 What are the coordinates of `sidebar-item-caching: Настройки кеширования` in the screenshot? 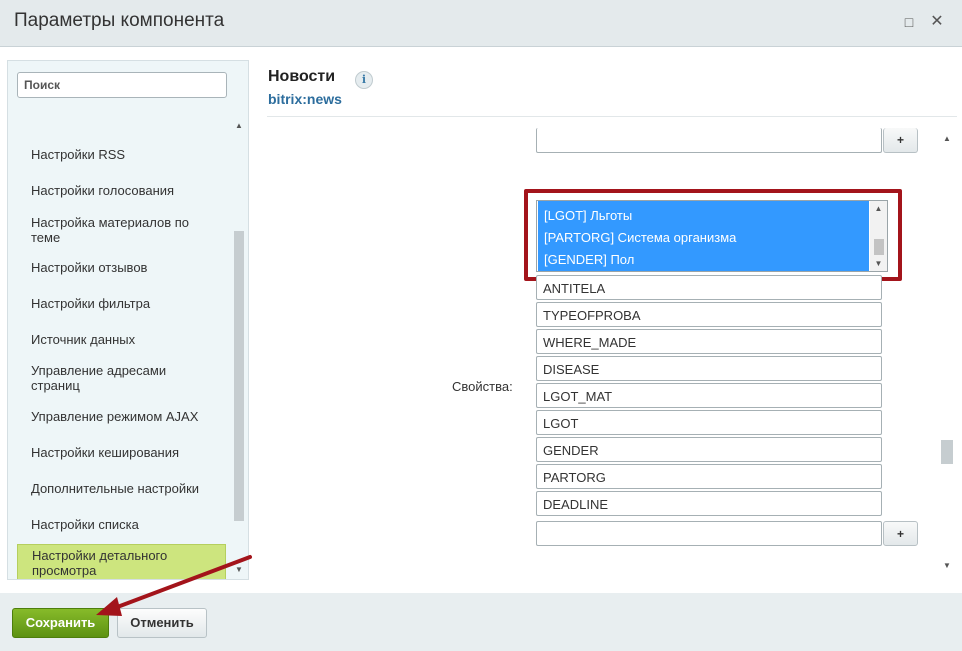 It's located at (121, 452).